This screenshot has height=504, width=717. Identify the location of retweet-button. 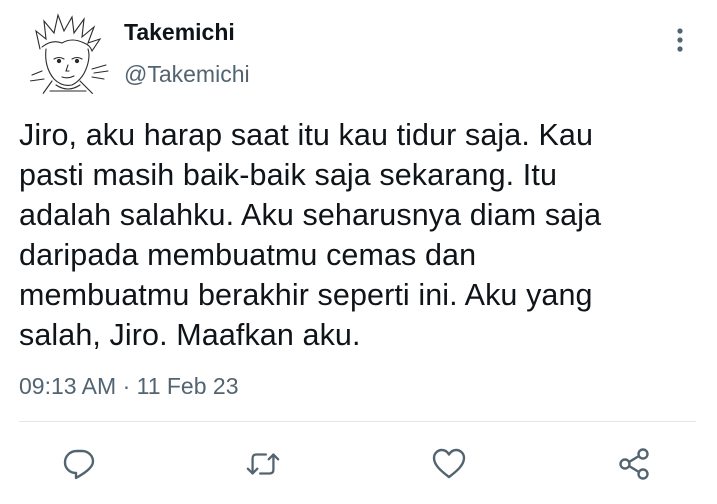
(263, 464).